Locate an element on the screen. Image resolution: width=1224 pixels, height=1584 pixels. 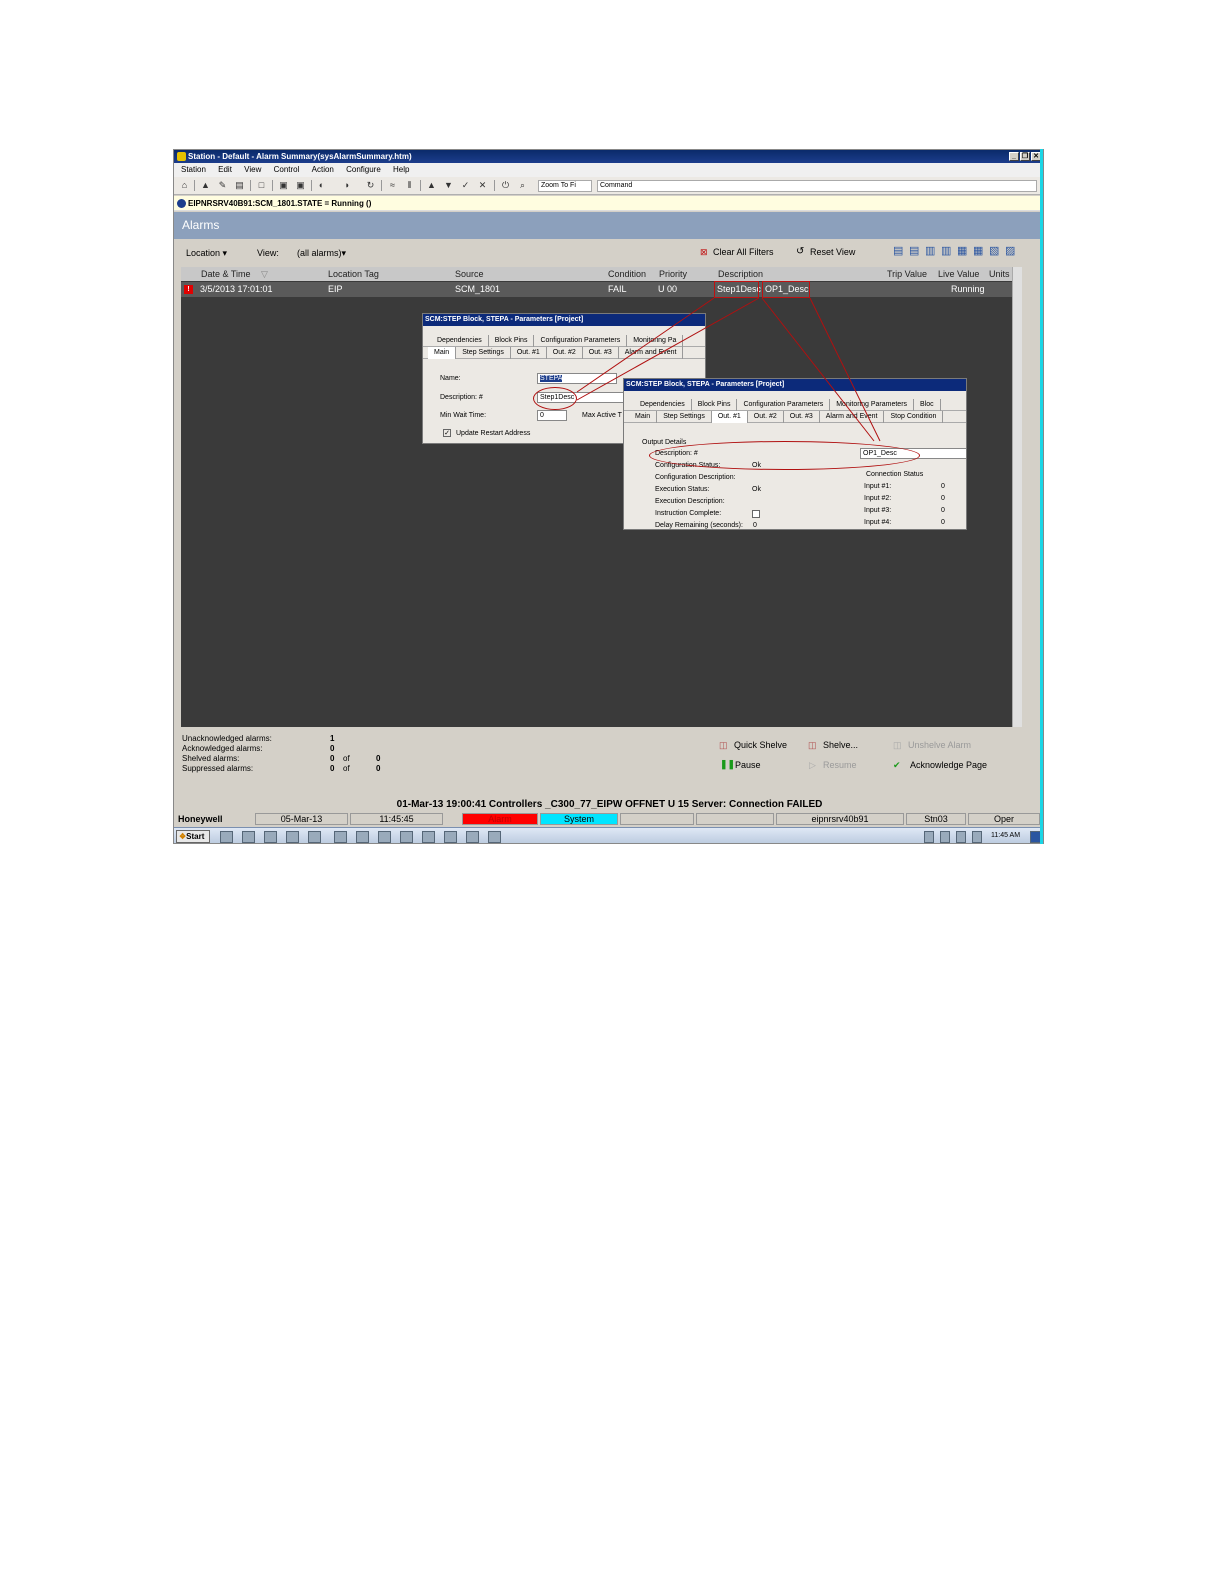
suppressed-label: Suppressed alarms: is located at coordinates (218, 768).